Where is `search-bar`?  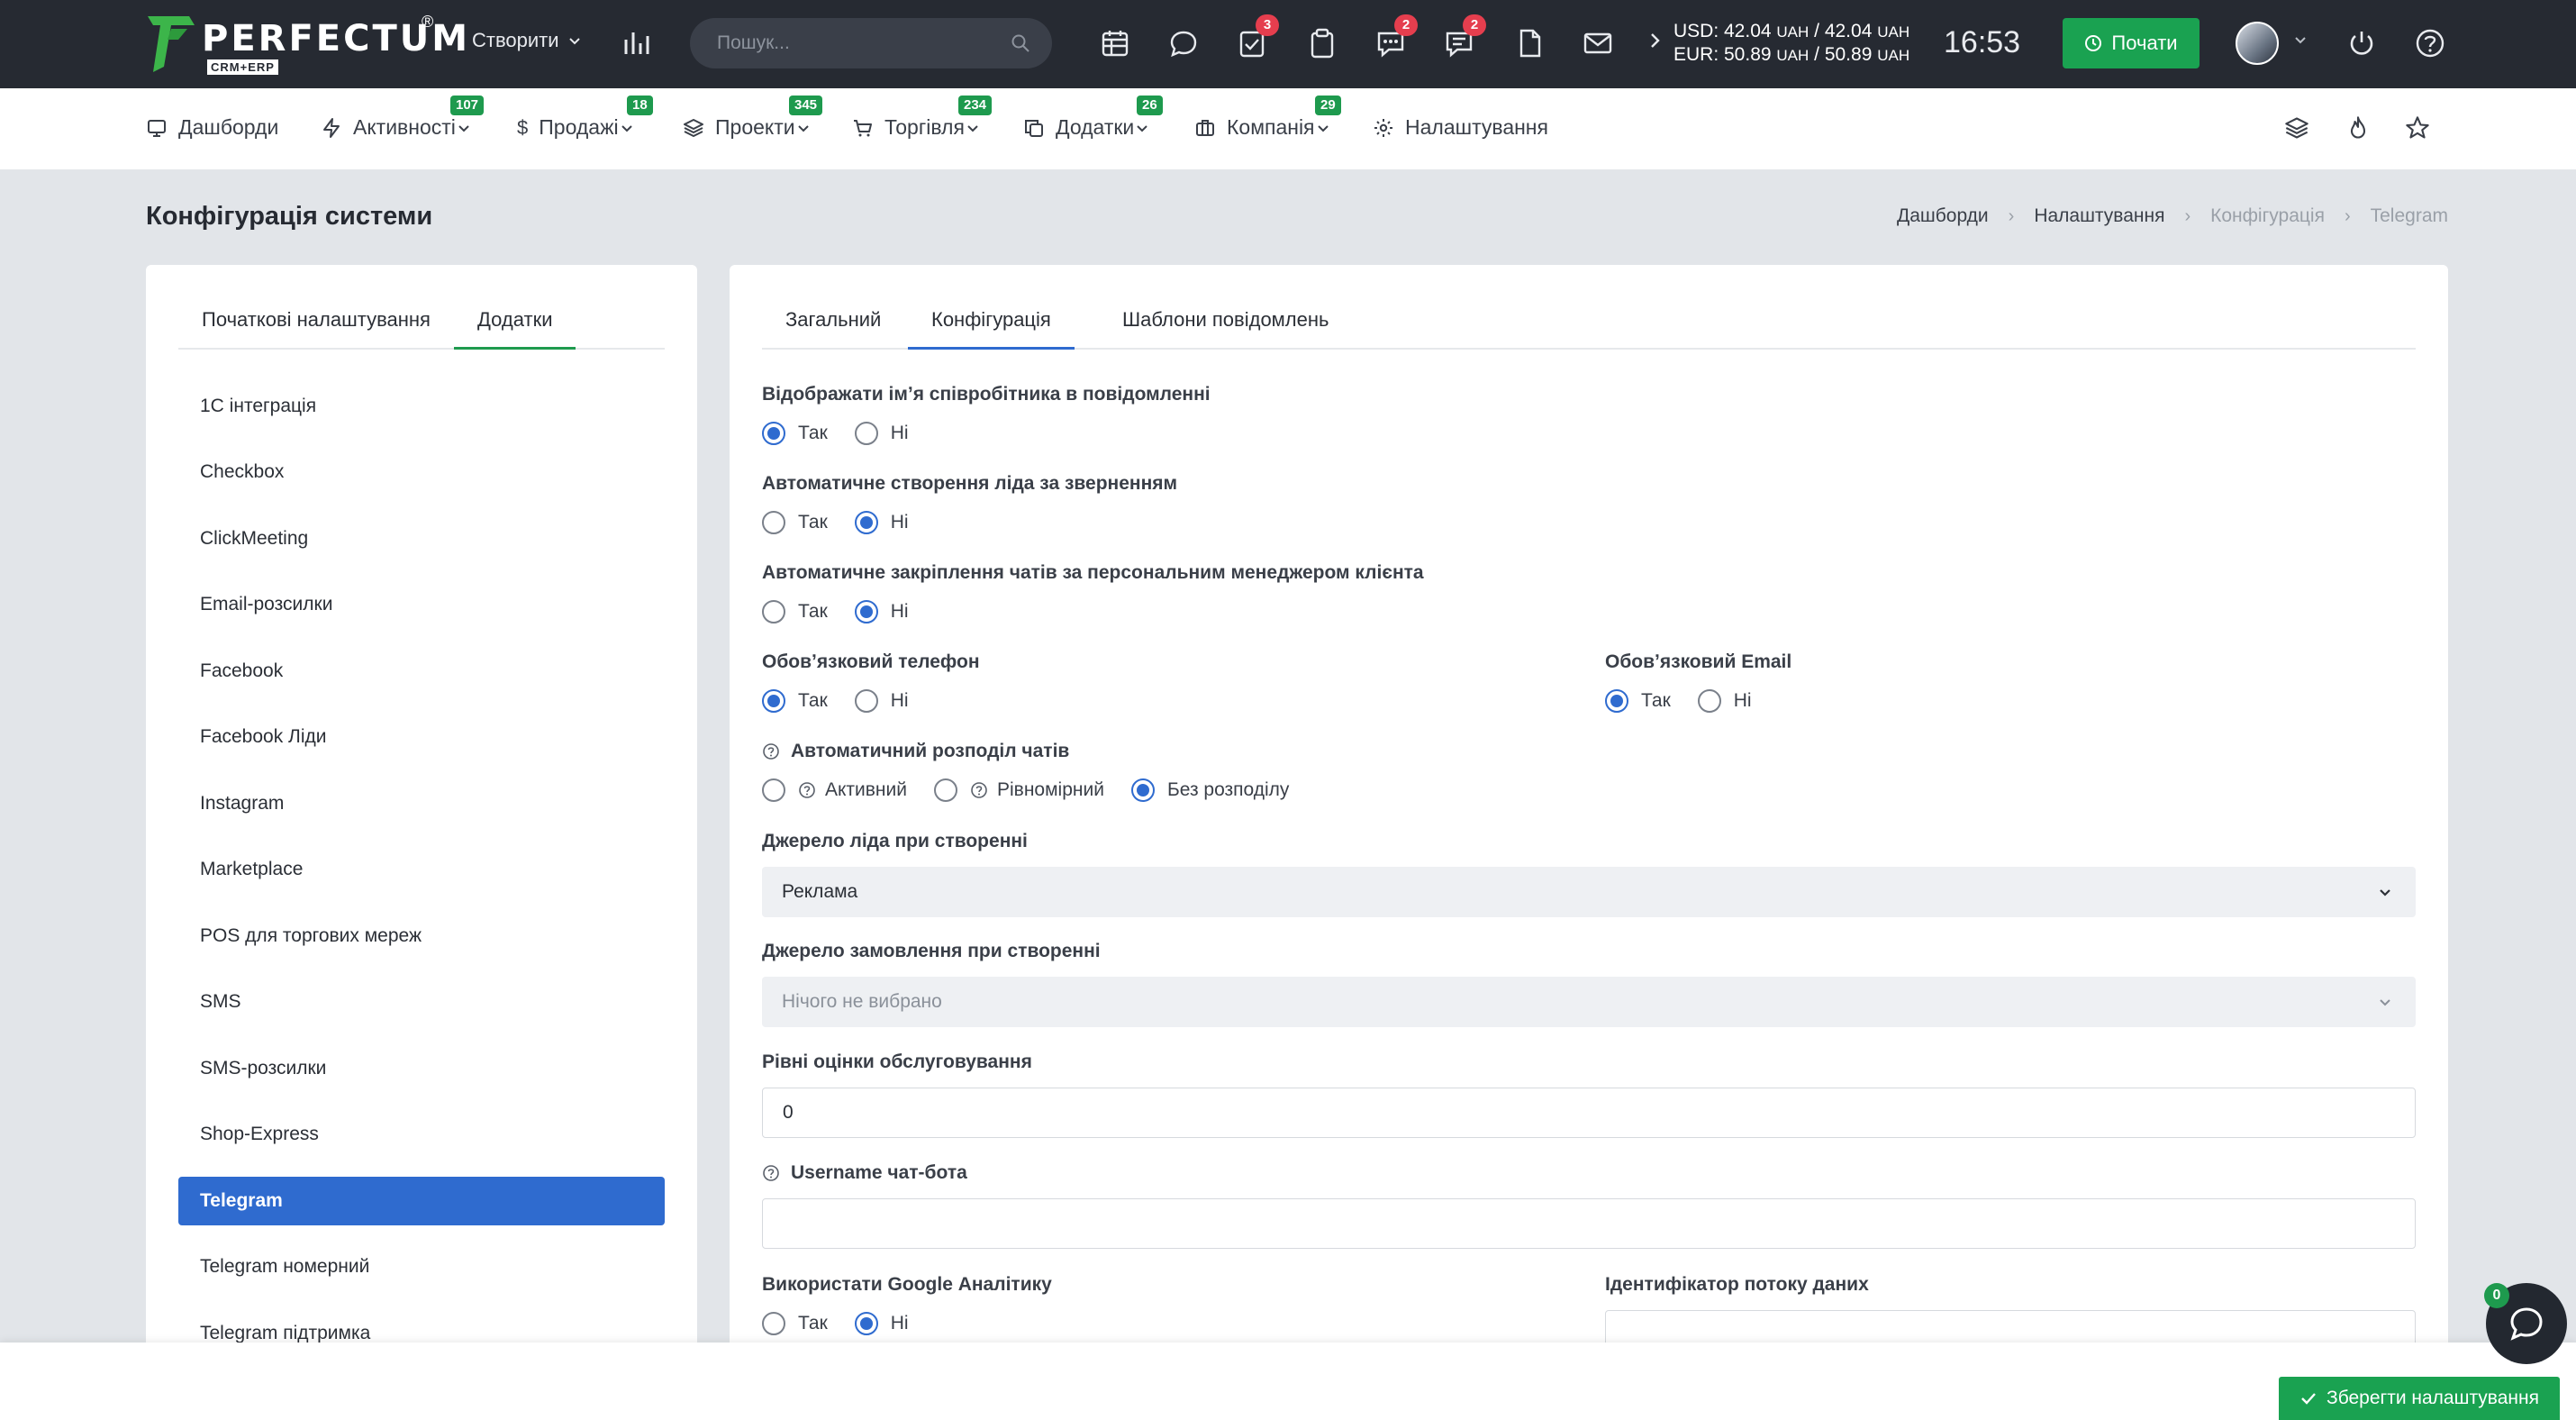 search-bar is located at coordinates (871, 43).